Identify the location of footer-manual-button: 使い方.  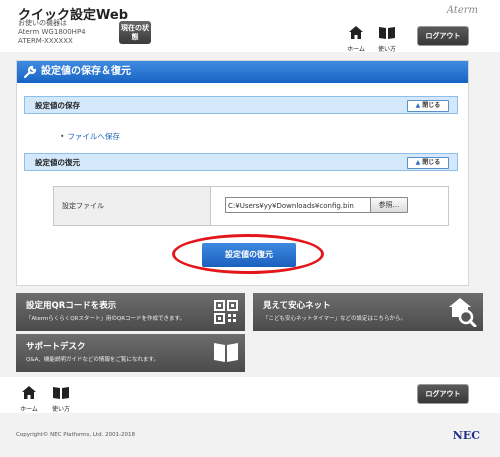
(61, 398).